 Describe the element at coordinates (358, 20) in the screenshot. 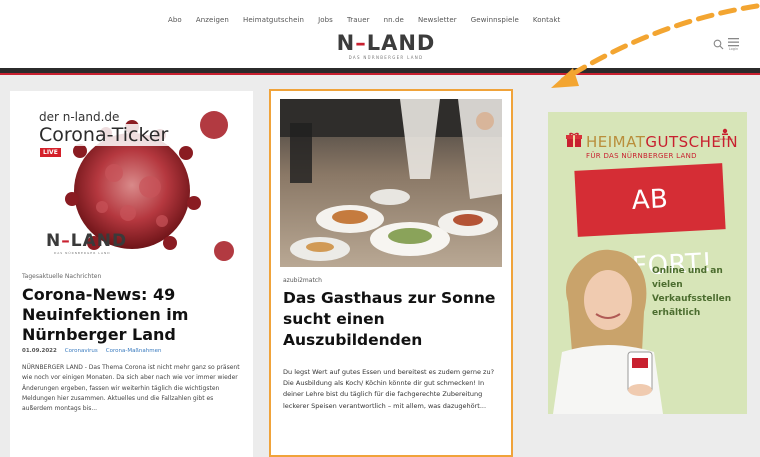

I see `nav-item-trauer: Trauer` at that location.